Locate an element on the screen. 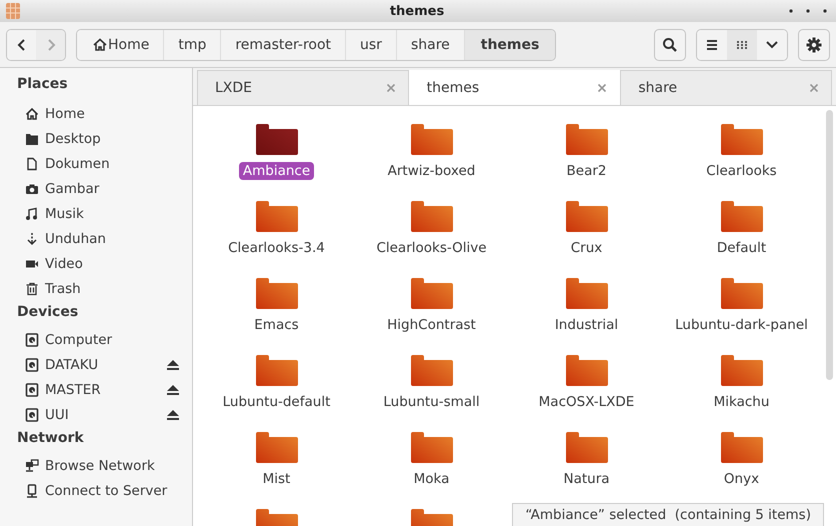 This screenshot has width=836, height=526. tab-label: themes is located at coordinates (453, 88).